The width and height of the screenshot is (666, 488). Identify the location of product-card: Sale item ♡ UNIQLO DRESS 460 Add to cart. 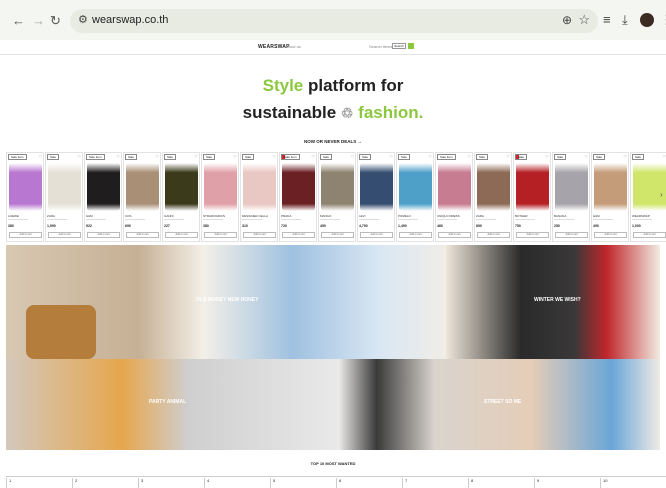
(454, 197).